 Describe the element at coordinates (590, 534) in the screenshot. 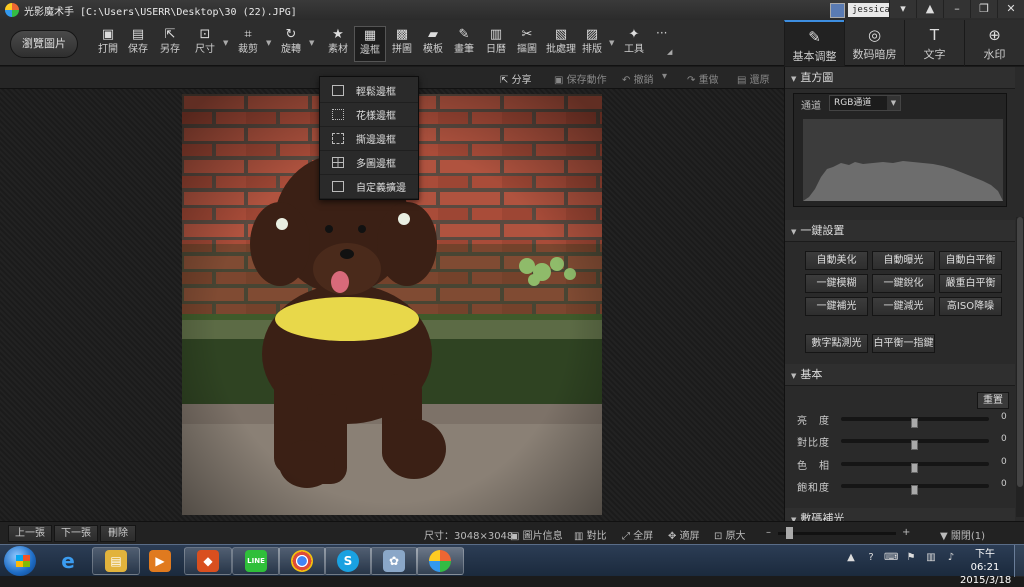

I see `compare-button: ▥ 對比` at that location.